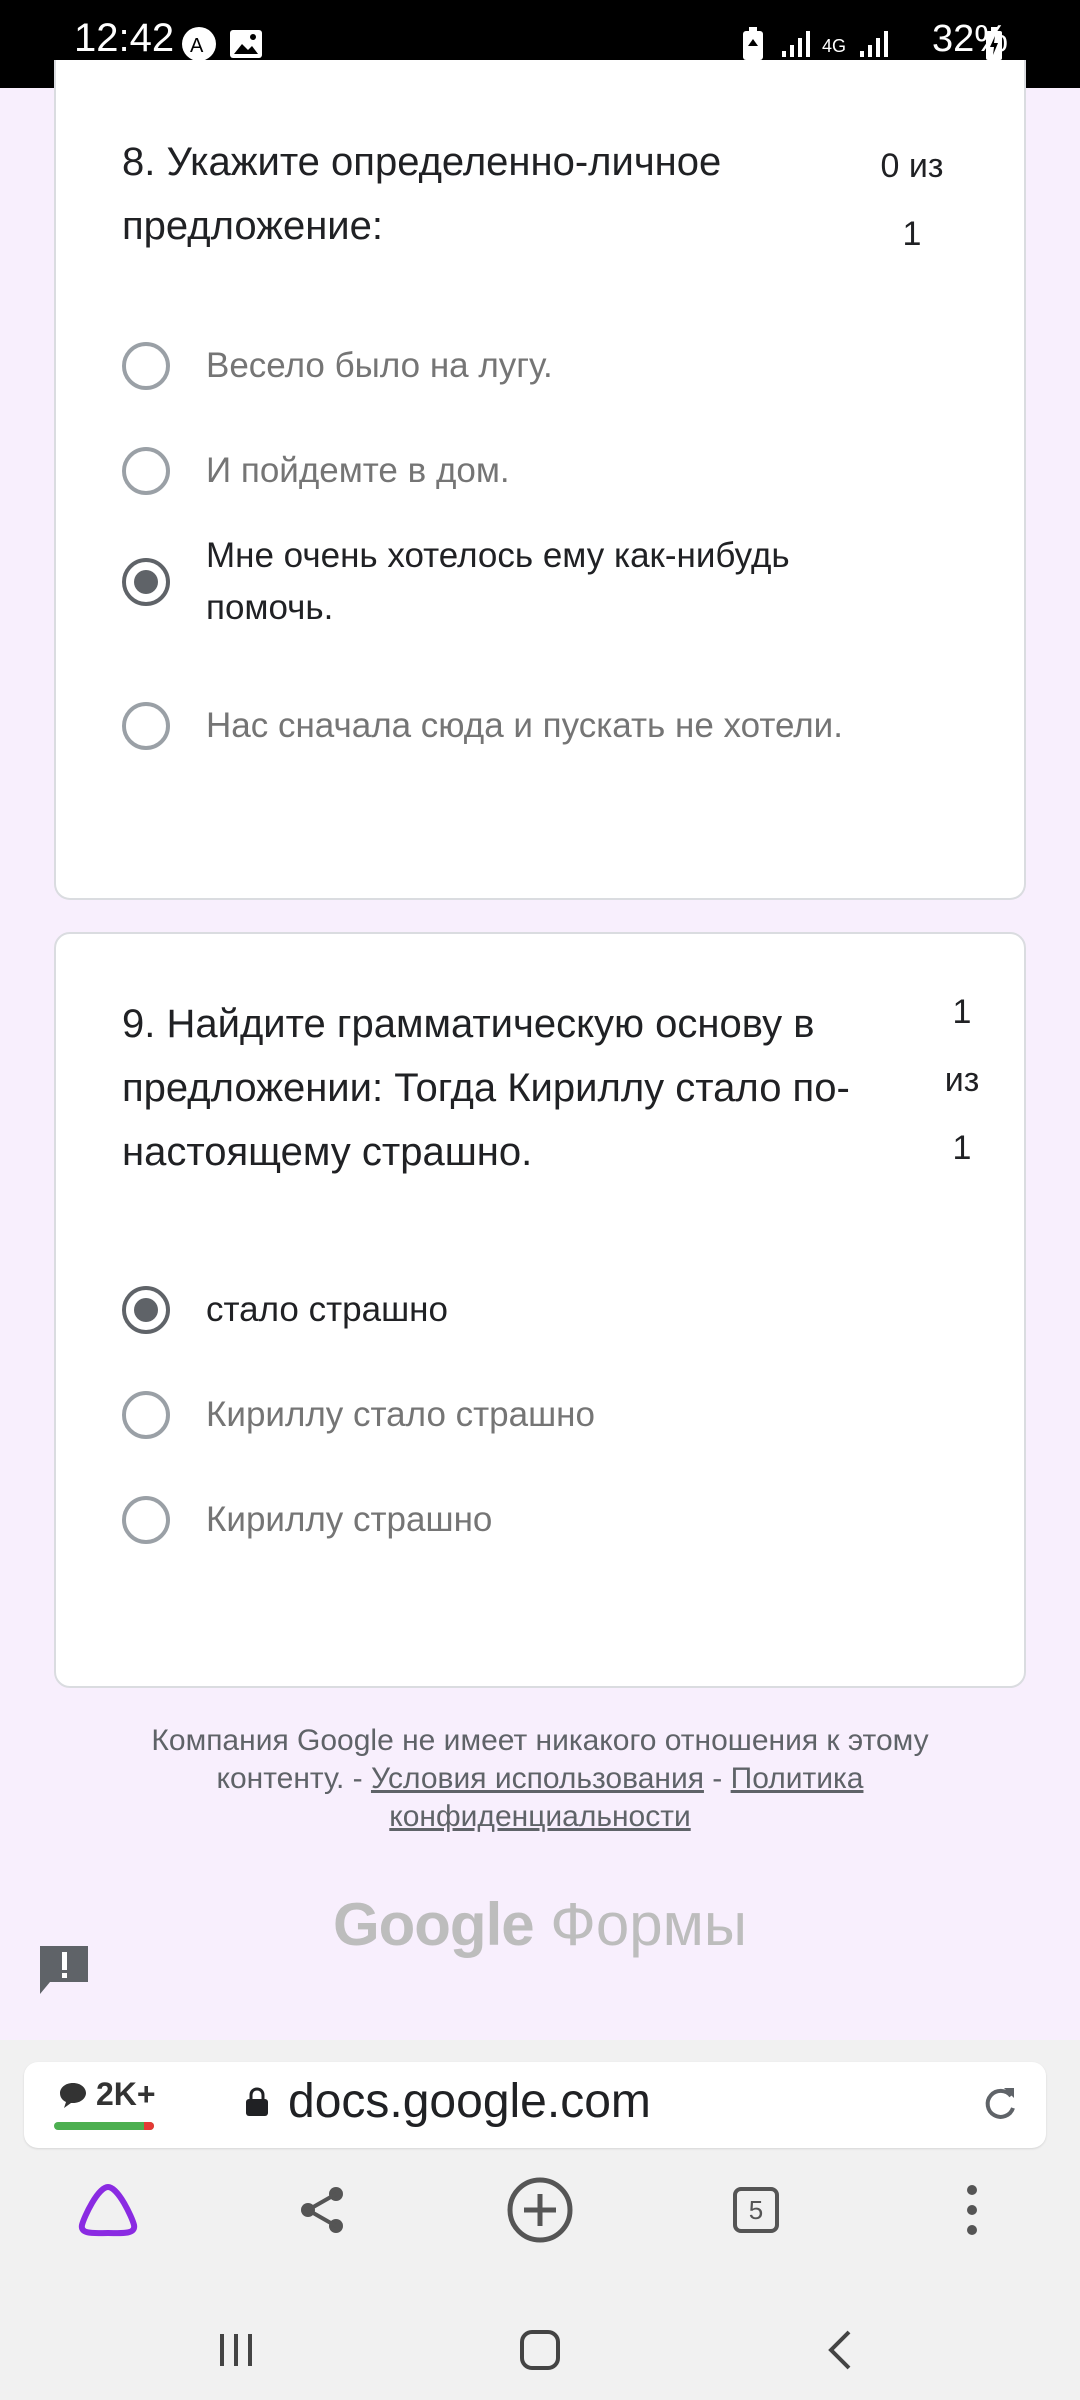  Describe the element at coordinates (257, 2101) in the screenshot. I see `lock-icon` at that location.